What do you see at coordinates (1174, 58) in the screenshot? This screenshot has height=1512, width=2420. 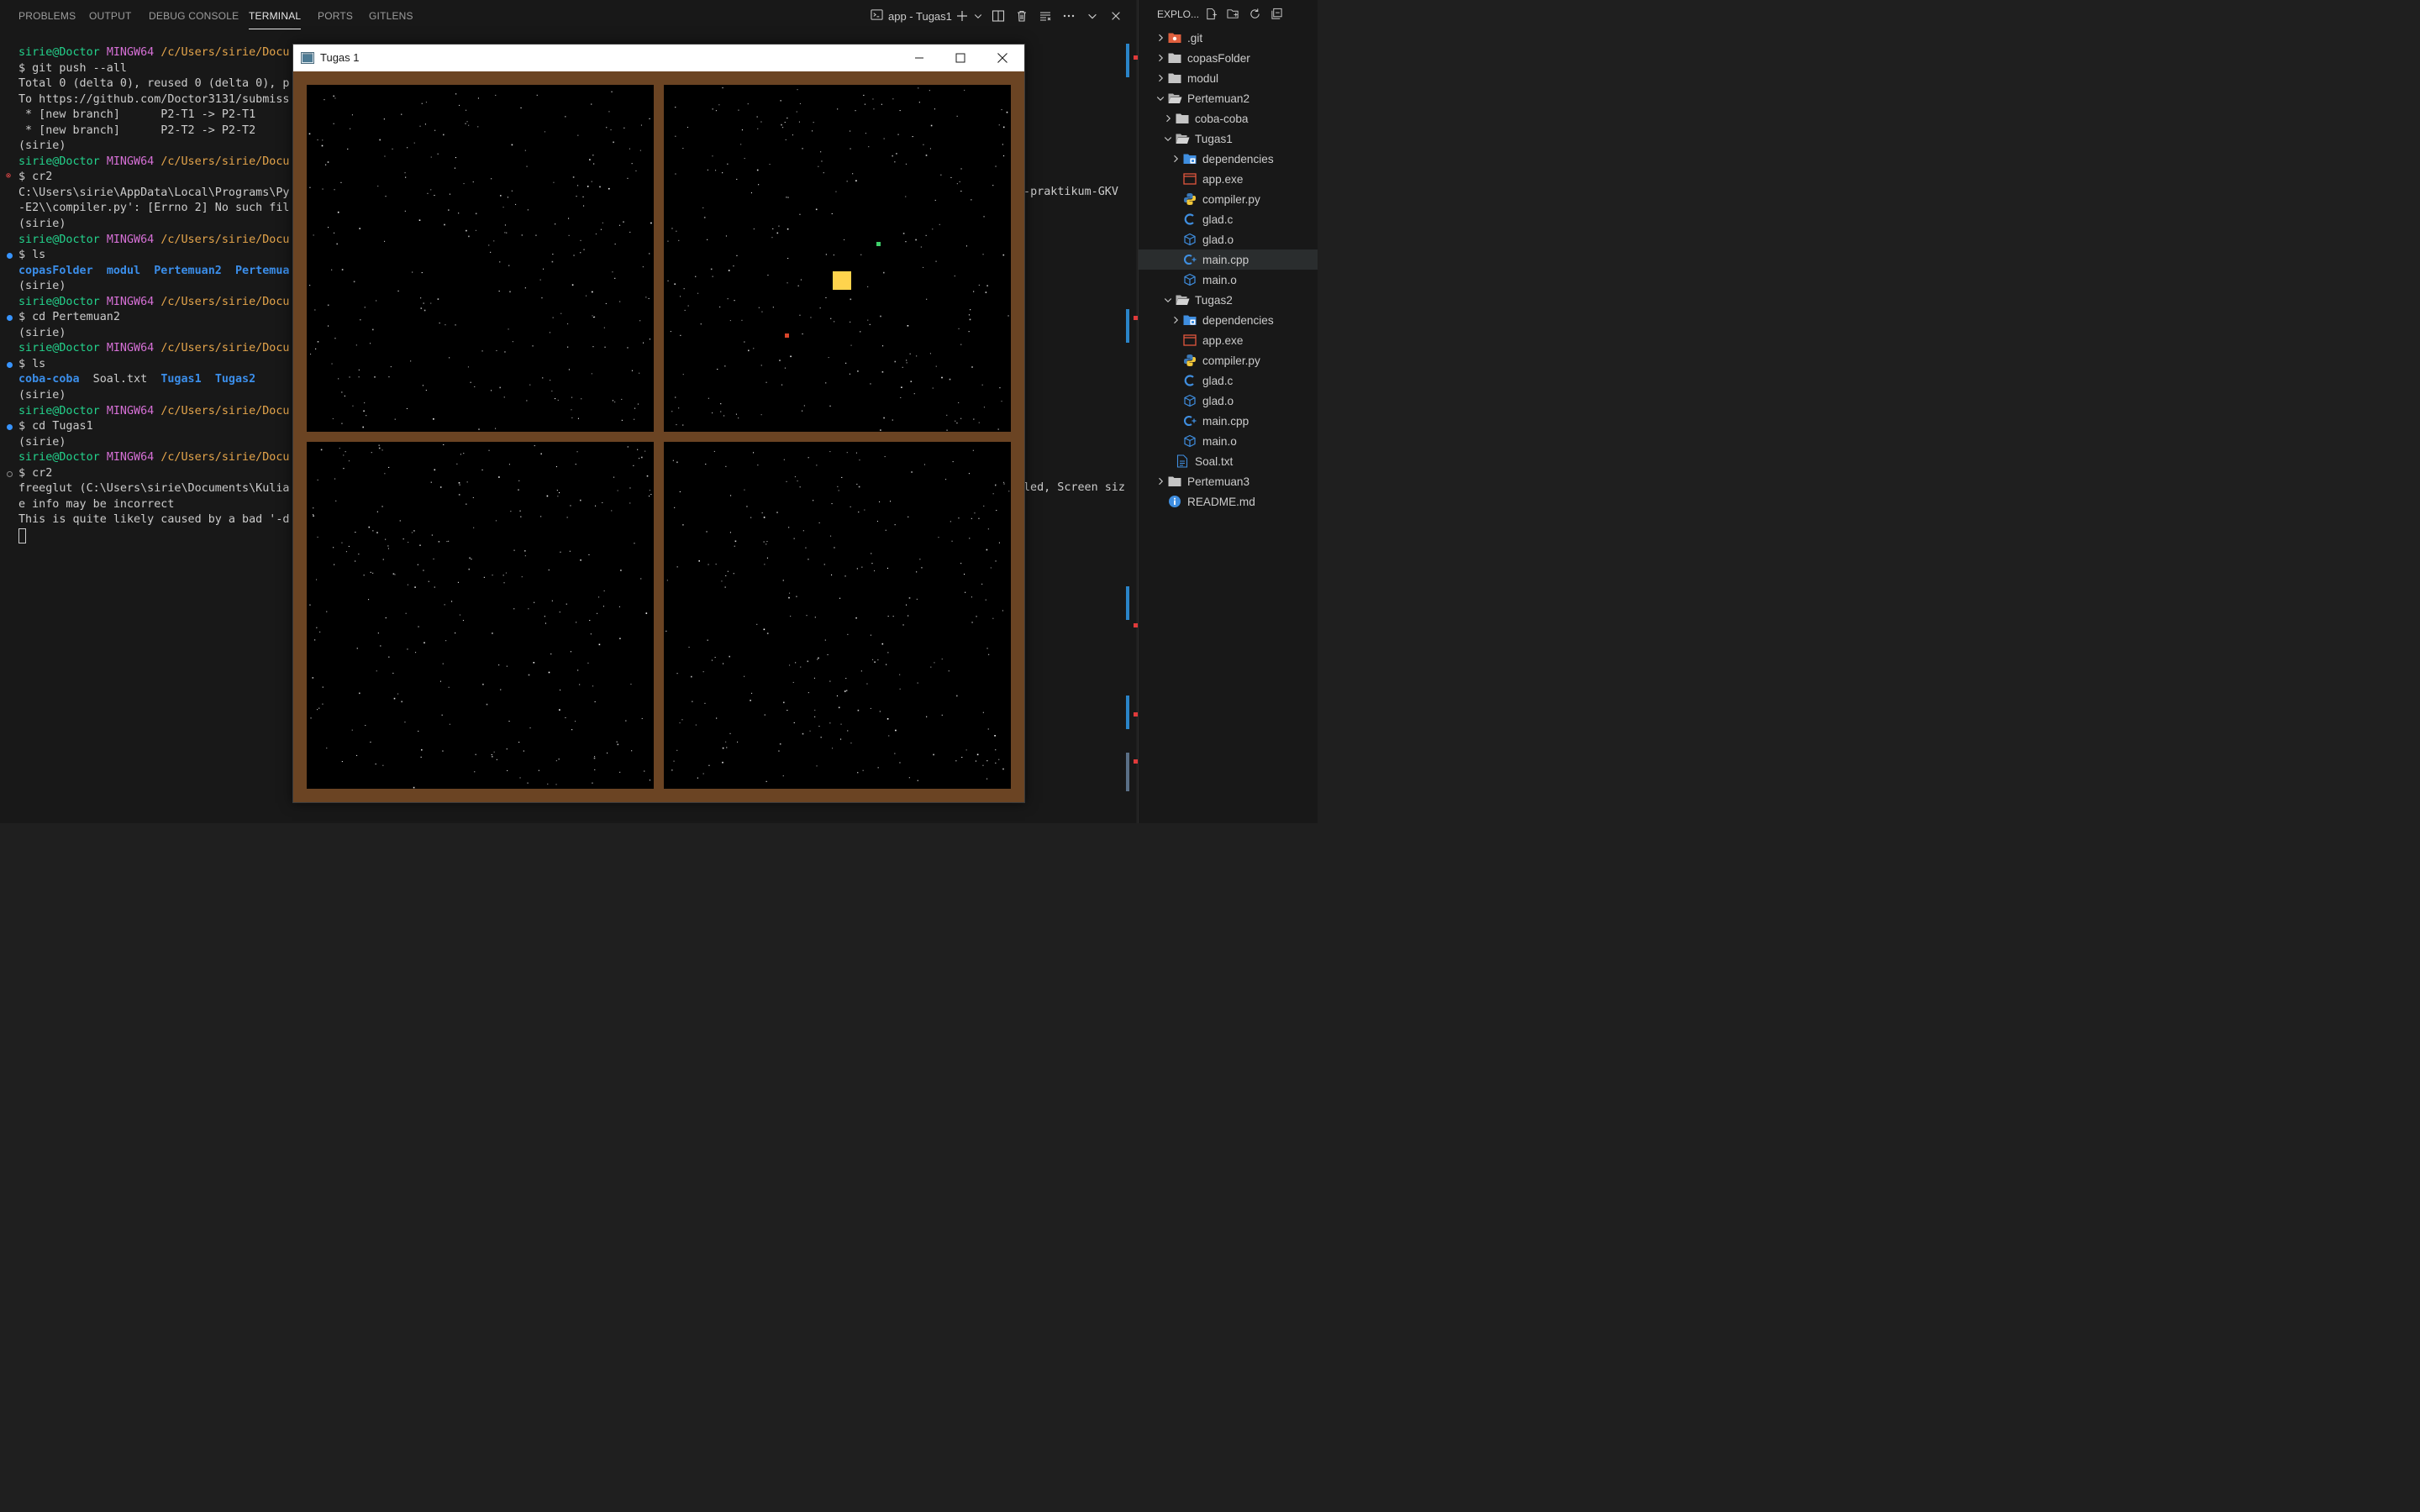 I see `folder-icon` at bounding box center [1174, 58].